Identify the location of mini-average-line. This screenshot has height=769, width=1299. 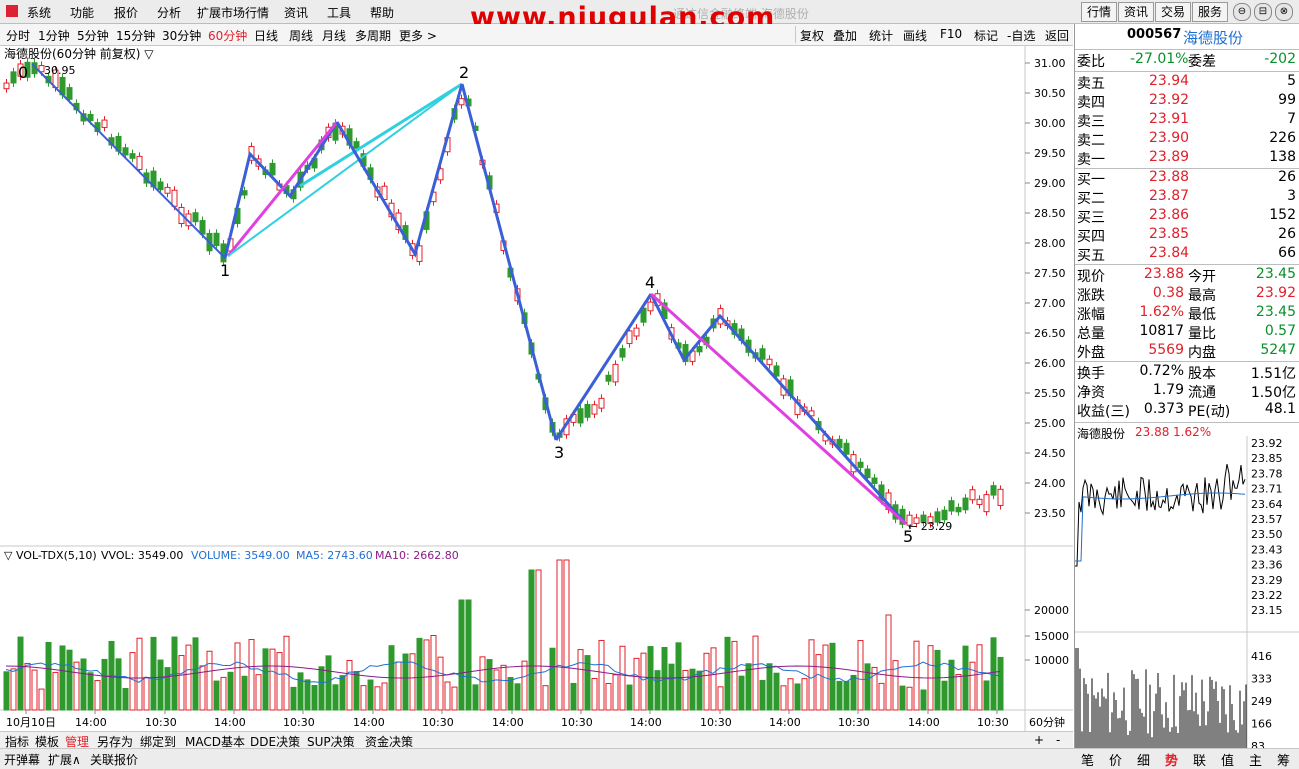
(1160, 527).